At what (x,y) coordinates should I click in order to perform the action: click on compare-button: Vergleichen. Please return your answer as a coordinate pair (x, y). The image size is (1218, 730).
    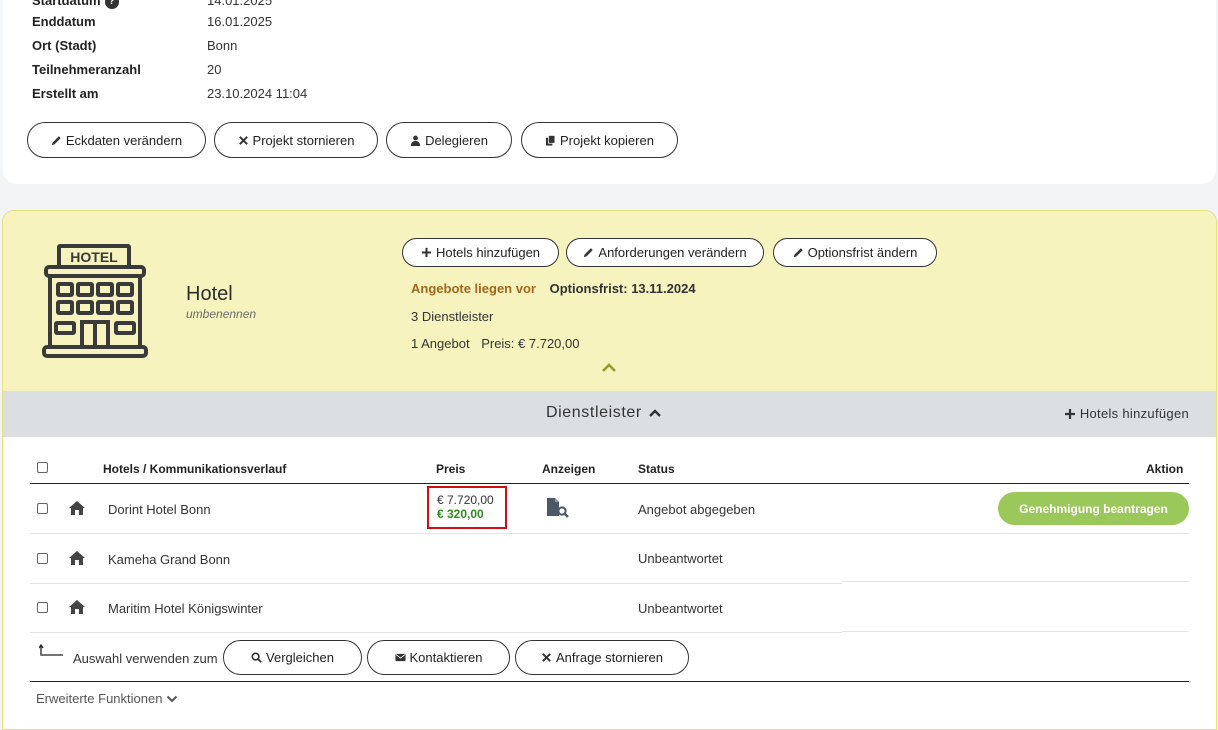
    Looking at the image, I should click on (292, 657).